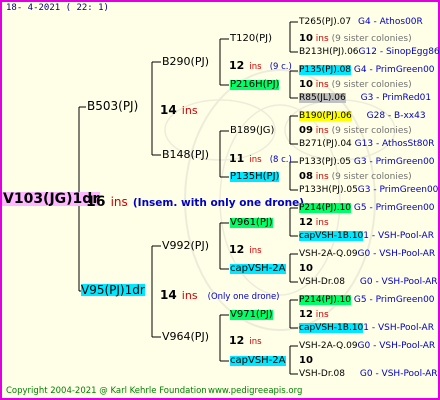 The image size is (440, 400). Describe the element at coordinates (367, 300) in the screenshot. I see `gen5-node-13: P214(PJ).10 G5 - PrimGreen00` at that location.